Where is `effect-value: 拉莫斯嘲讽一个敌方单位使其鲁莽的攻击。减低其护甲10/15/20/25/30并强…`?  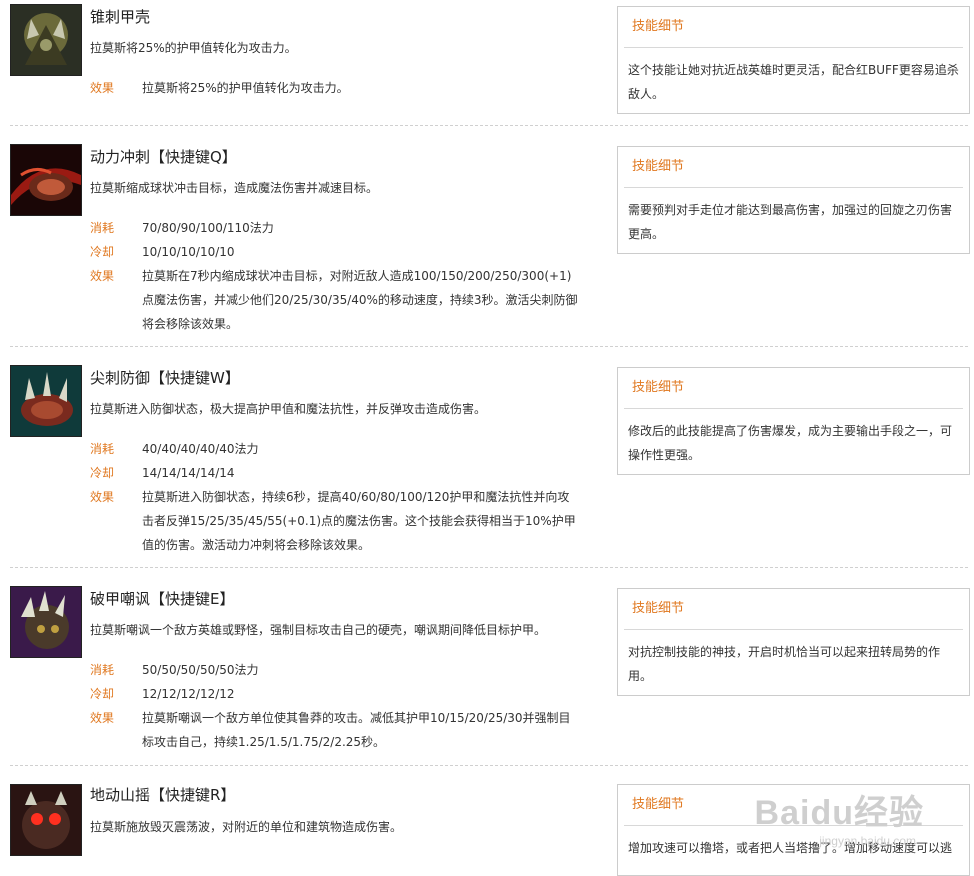
effect-value: 拉莫斯嘲讽一个敌方单位使其鲁莽的攻击。减低其护甲10/15/20/25/30并强… is located at coordinates (356, 730).